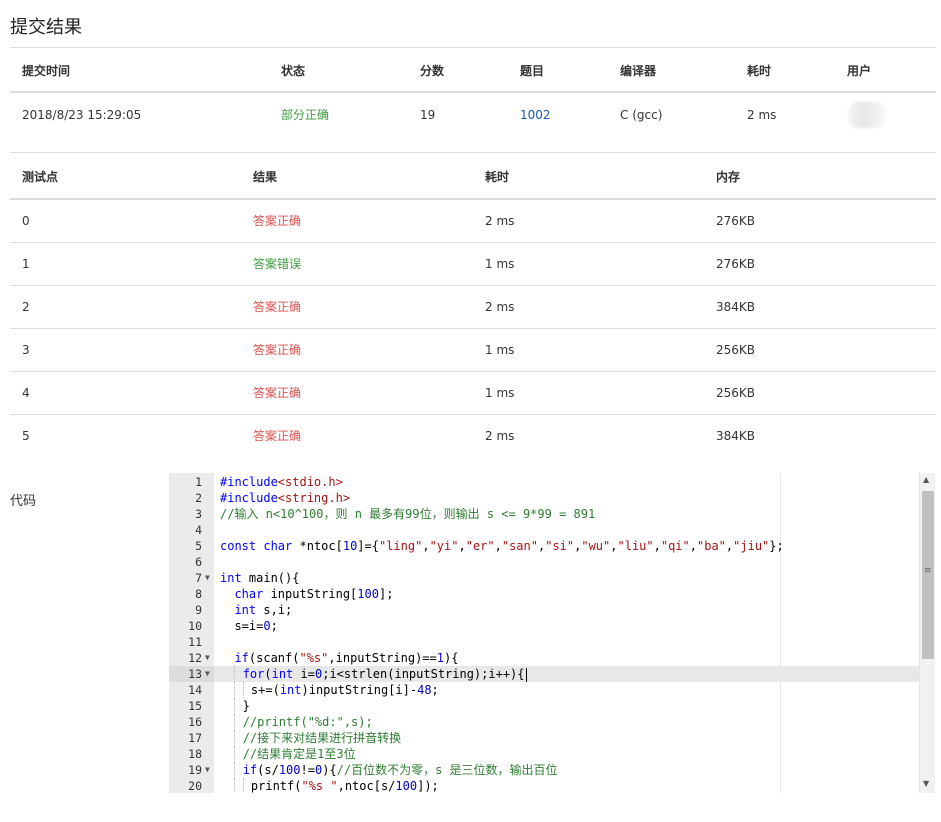  Describe the element at coordinates (46, 71) in the screenshot. I see `header-submit-time: 提交时间` at that location.